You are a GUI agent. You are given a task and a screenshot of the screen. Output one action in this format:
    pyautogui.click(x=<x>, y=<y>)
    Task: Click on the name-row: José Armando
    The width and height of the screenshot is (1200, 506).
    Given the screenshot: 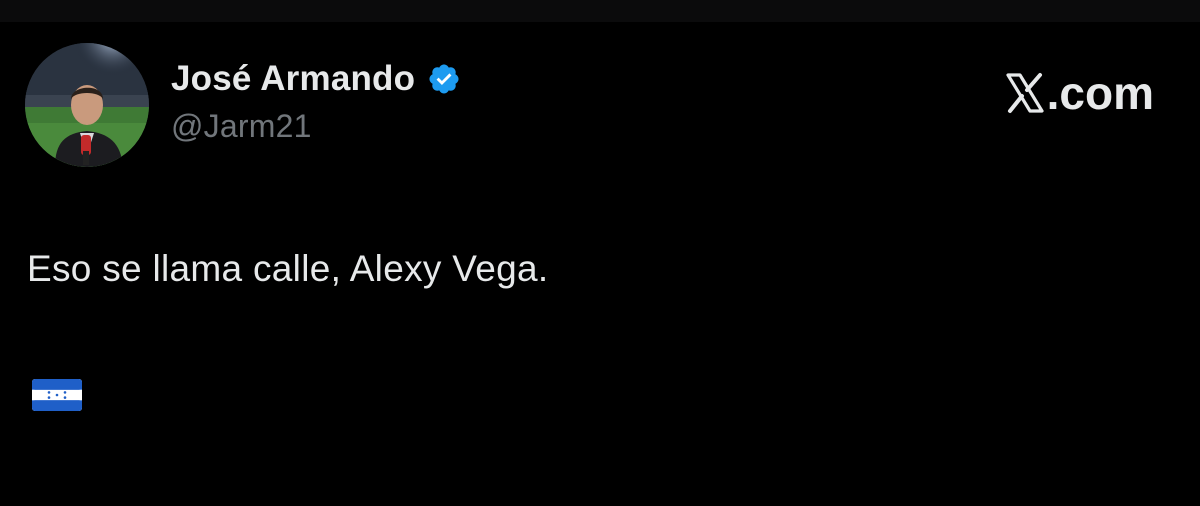 What is the action you would take?
    pyautogui.click(x=316, y=79)
    